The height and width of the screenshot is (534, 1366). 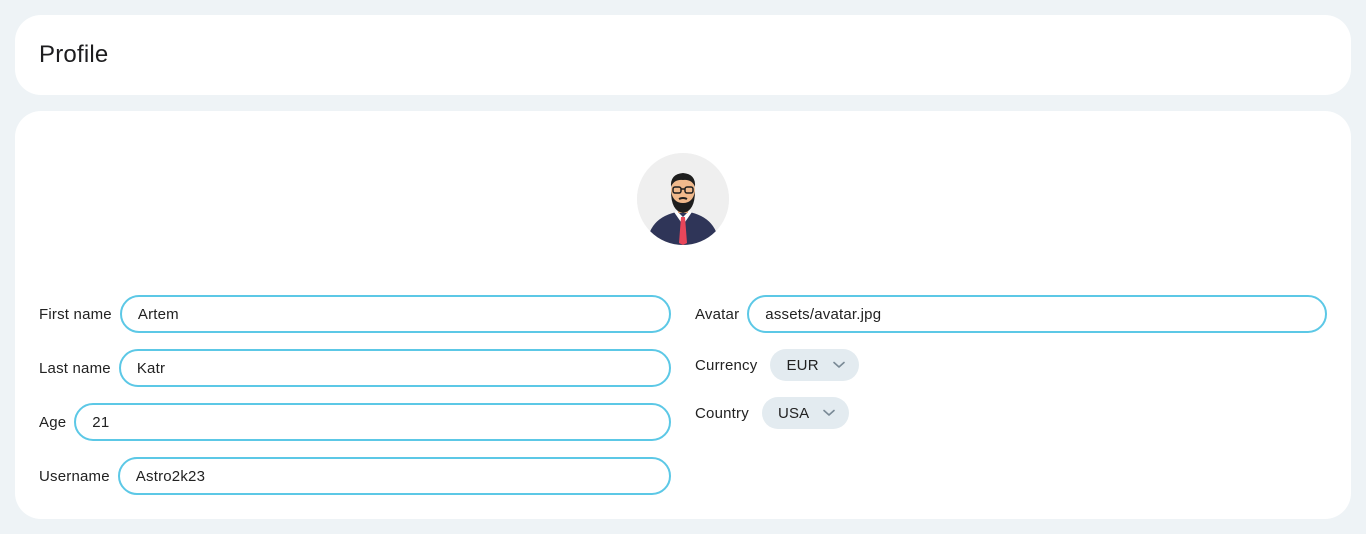 I want to click on first-name-input, so click(x=395, y=314).